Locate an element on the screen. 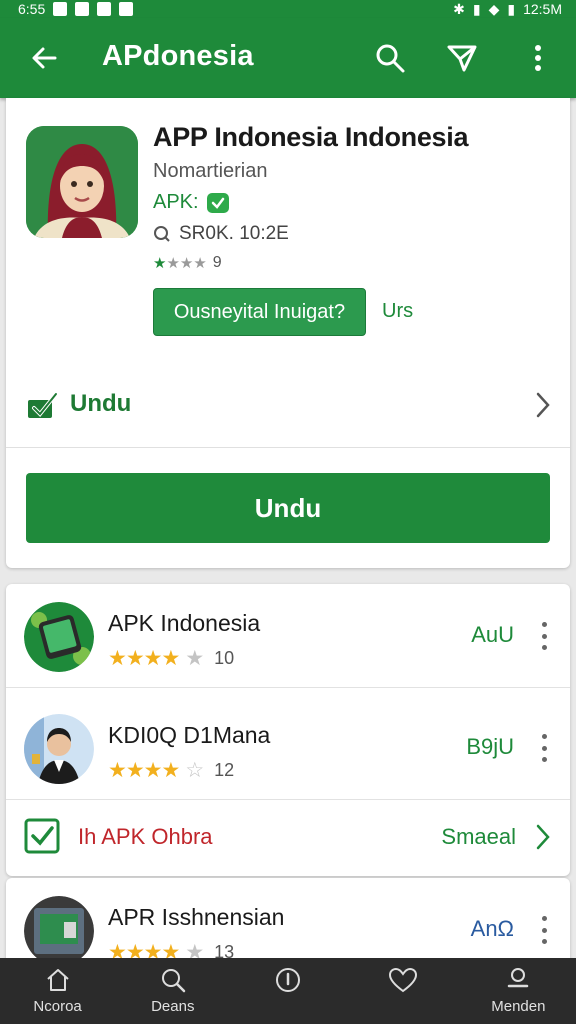 The width and height of the screenshot is (576, 1024). nav-item-home: Ncoroa is located at coordinates (58, 986).